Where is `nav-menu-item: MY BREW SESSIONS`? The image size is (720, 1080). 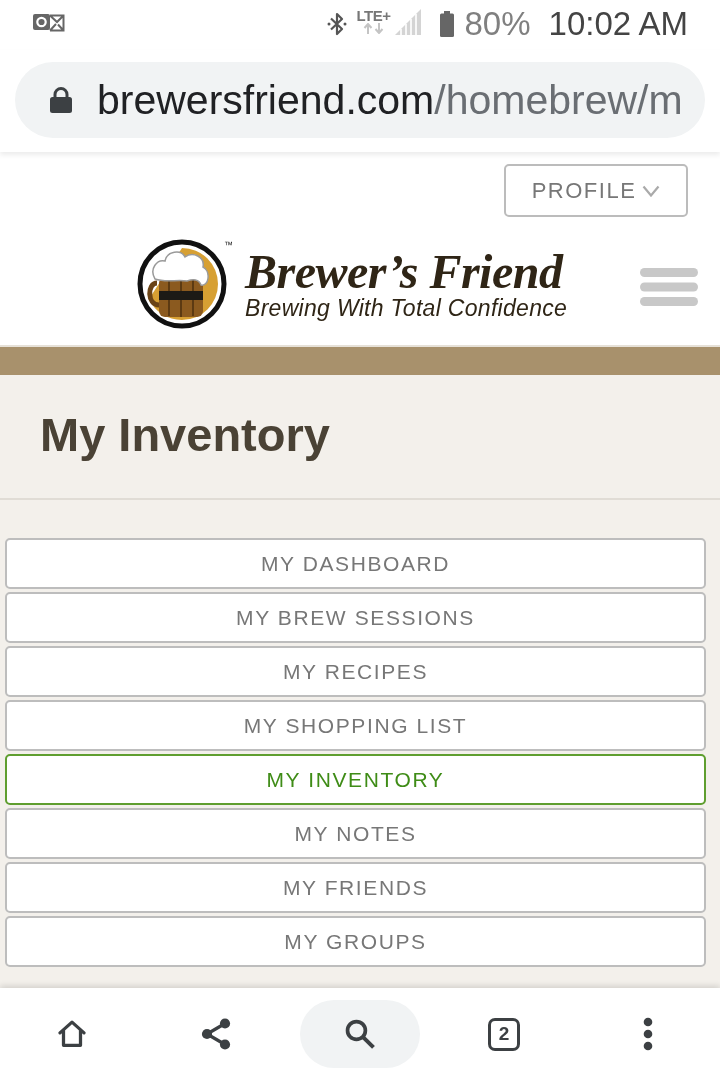
nav-menu-item: MY BREW SESSIONS is located at coordinates (355, 617).